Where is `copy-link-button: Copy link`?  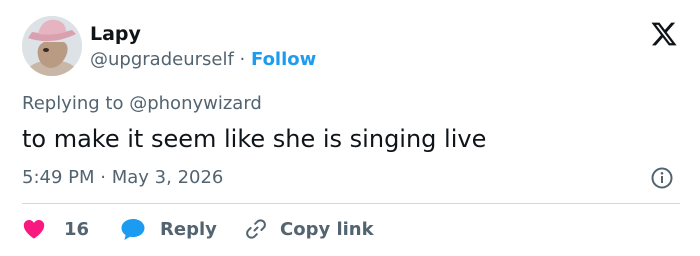 copy-link-button: Copy link is located at coordinates (309, 229).